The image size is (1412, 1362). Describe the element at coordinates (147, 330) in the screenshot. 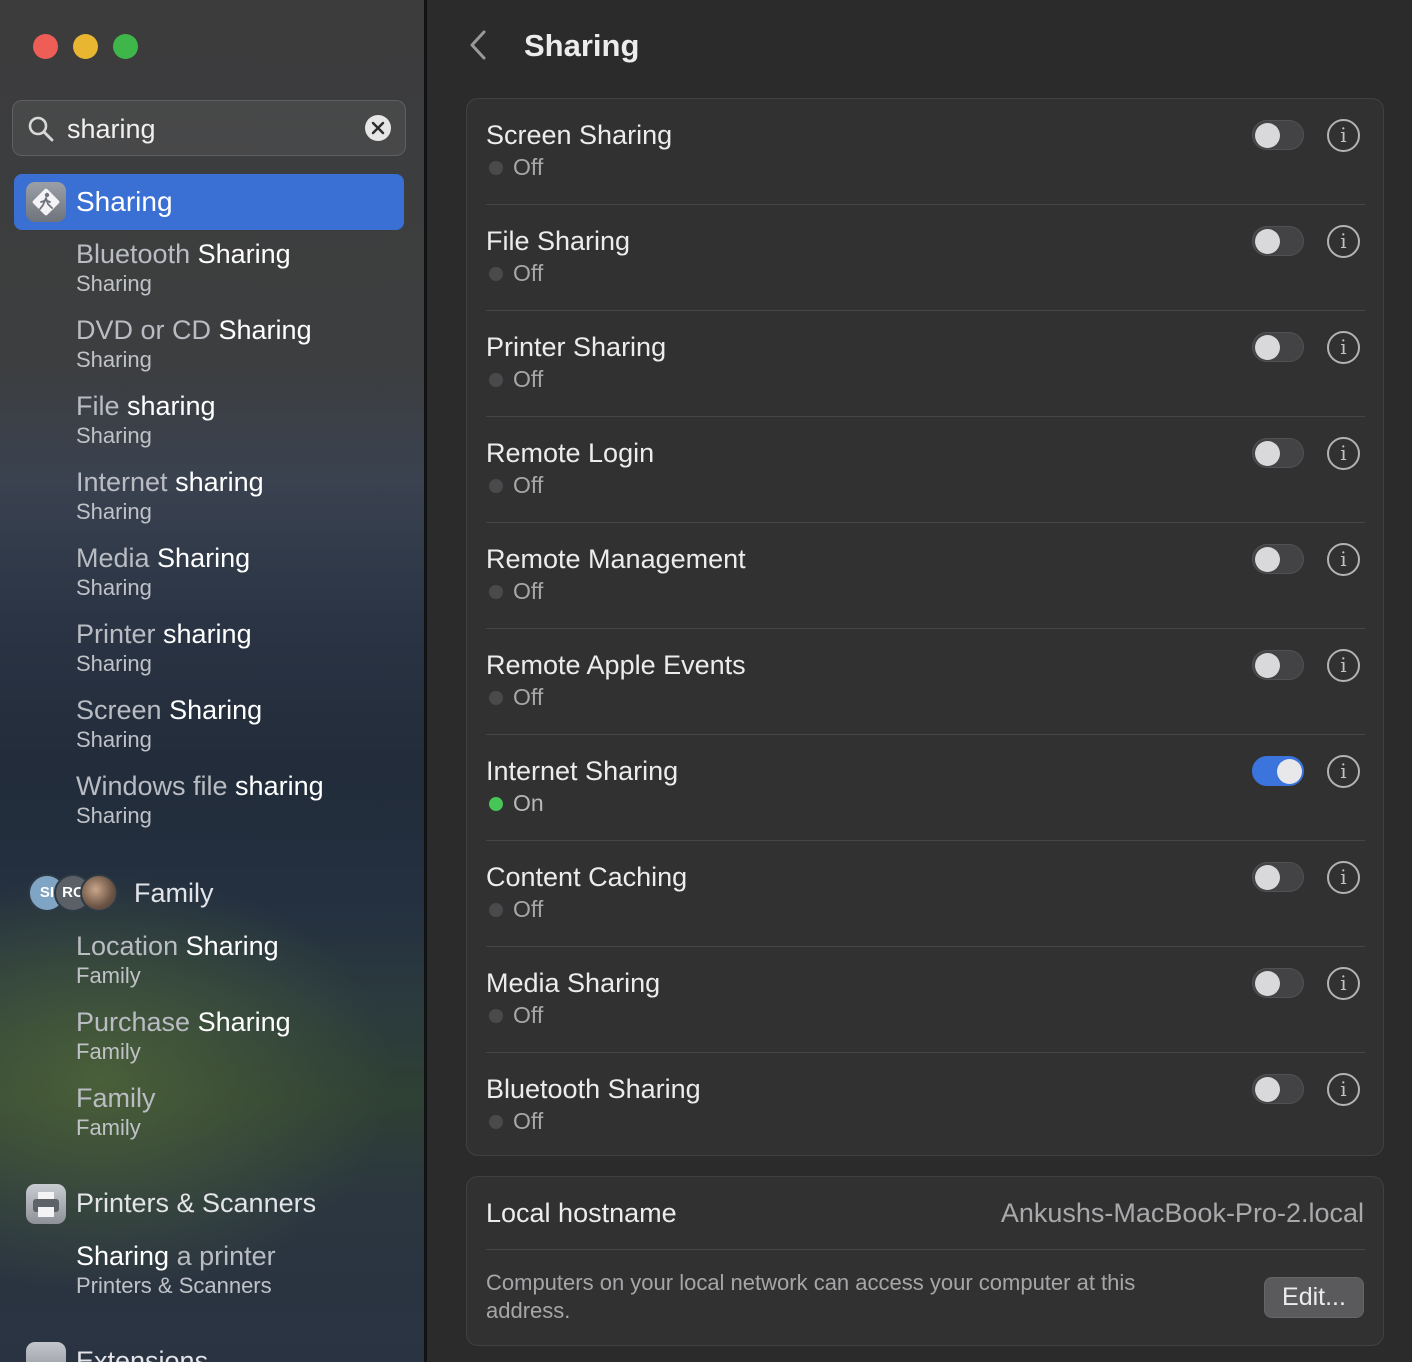

I see `result-prefix: DVD or CD` at that location.